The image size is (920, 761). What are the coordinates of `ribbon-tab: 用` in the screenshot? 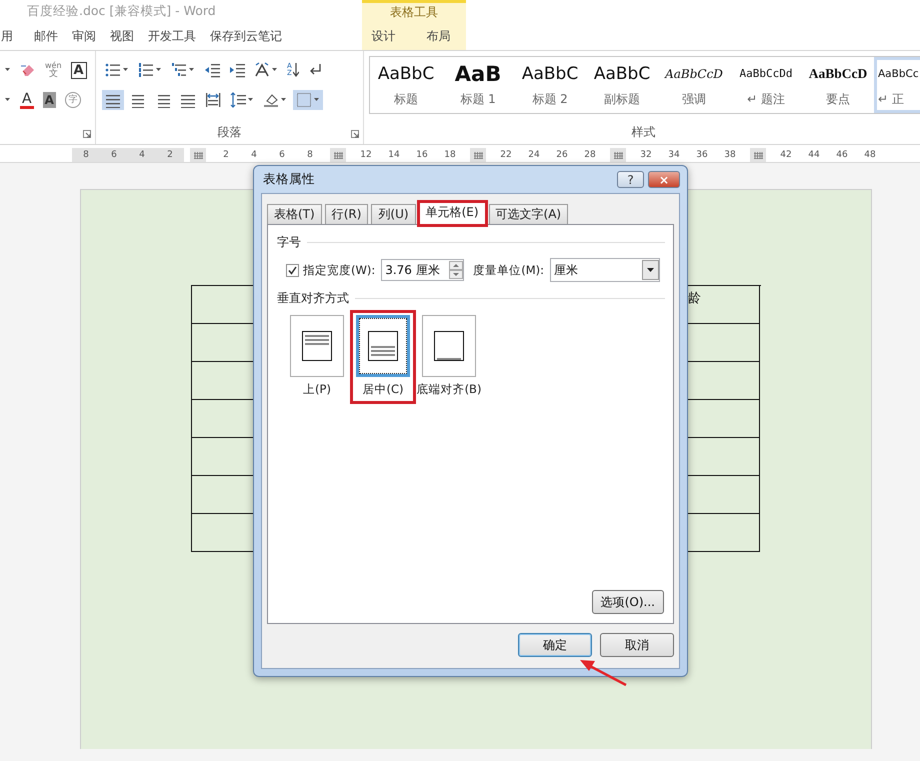 It's located at (13, 36).